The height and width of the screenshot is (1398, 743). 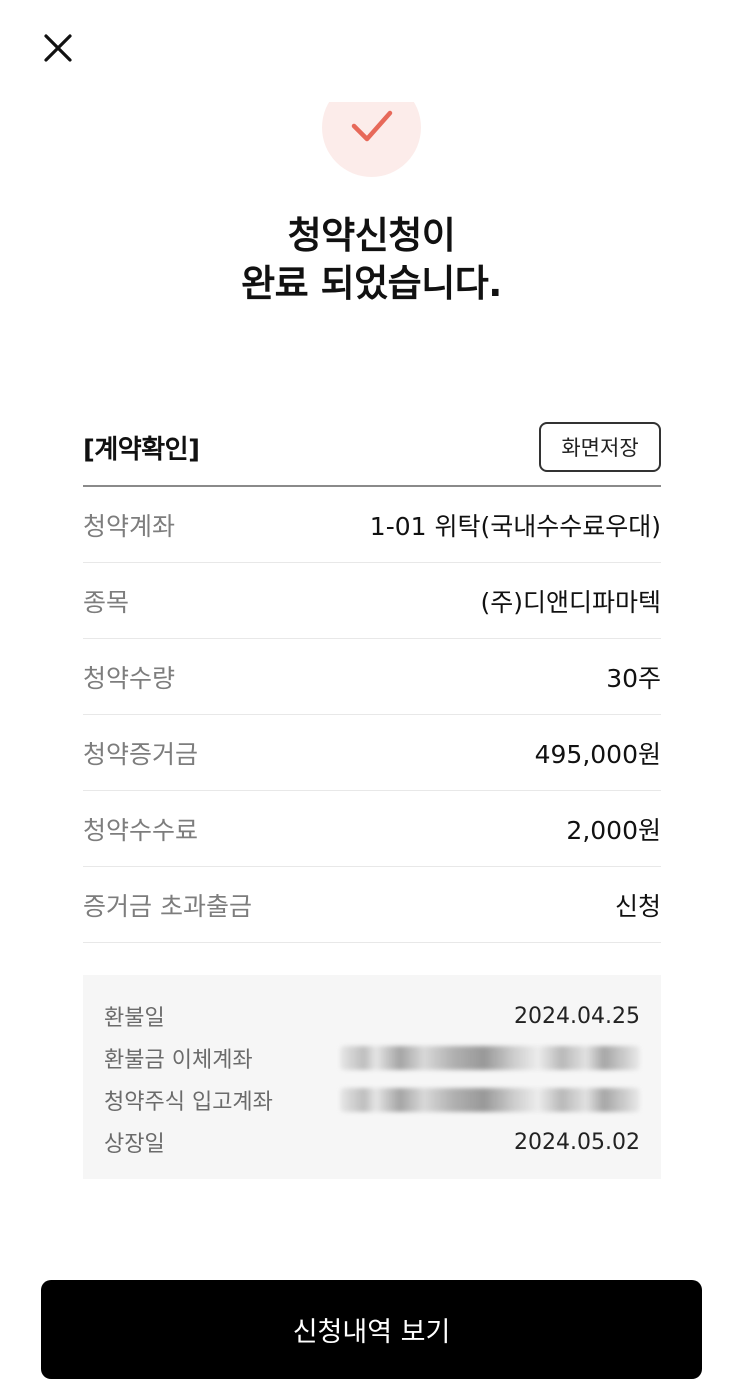 I want to click on info-row-quantity: 청약수량 30주, so click(x=372, y=677).